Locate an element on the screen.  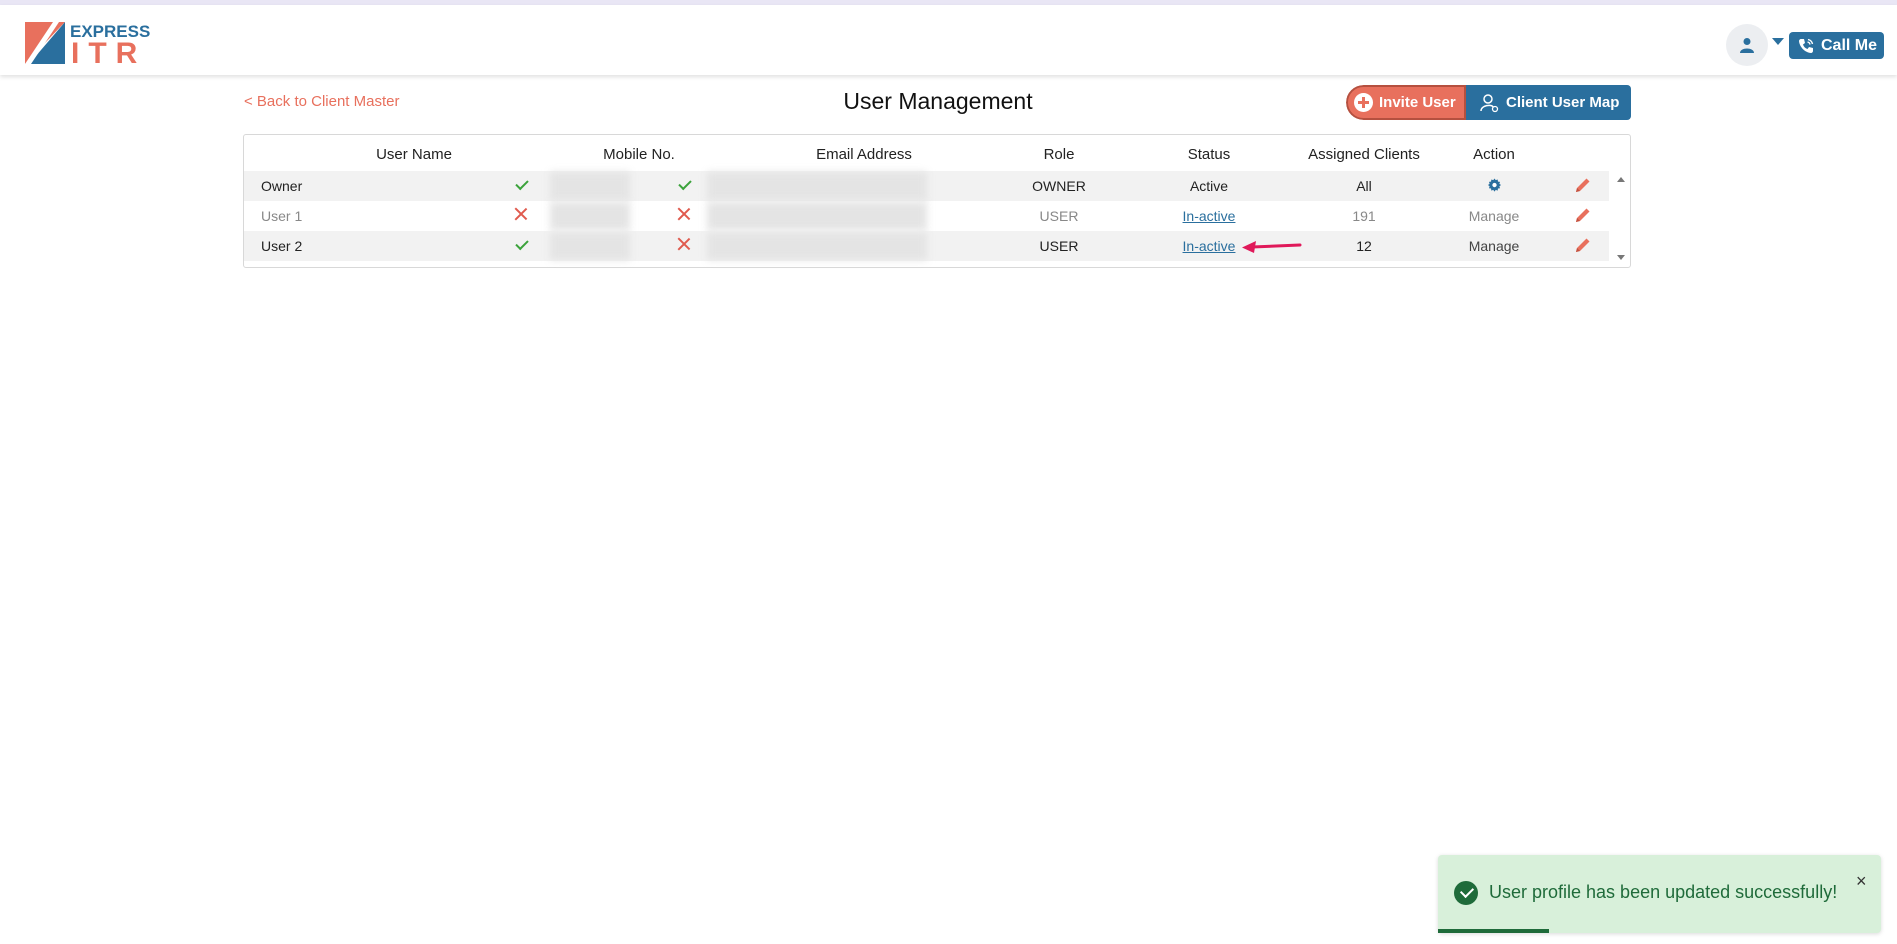
call-me-label: Call Me is located at coordinates (1849, 45).